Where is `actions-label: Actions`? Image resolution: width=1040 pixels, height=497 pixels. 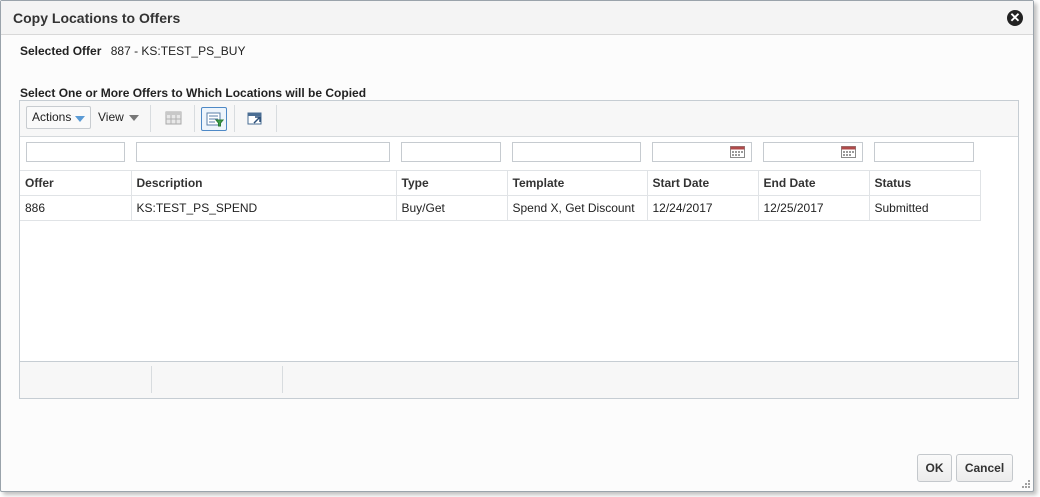 actions-label: Actions is located at coordinates (52, 117).